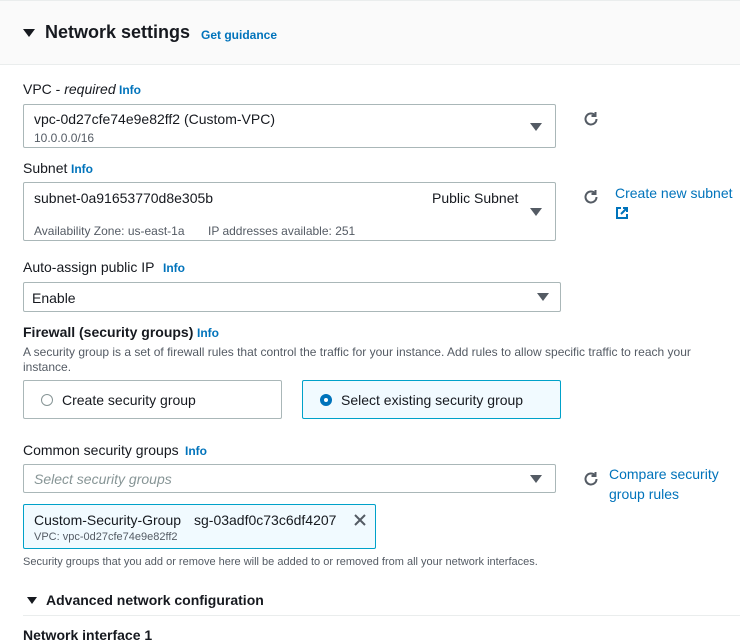 This screenshot has width=740, height=643. I want to click on radio-create, so click(47, 400).